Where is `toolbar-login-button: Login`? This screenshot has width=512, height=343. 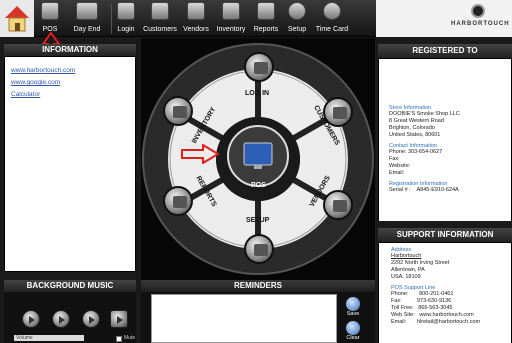
toolbar-login-button: Login is located at coordinates (126, 19).